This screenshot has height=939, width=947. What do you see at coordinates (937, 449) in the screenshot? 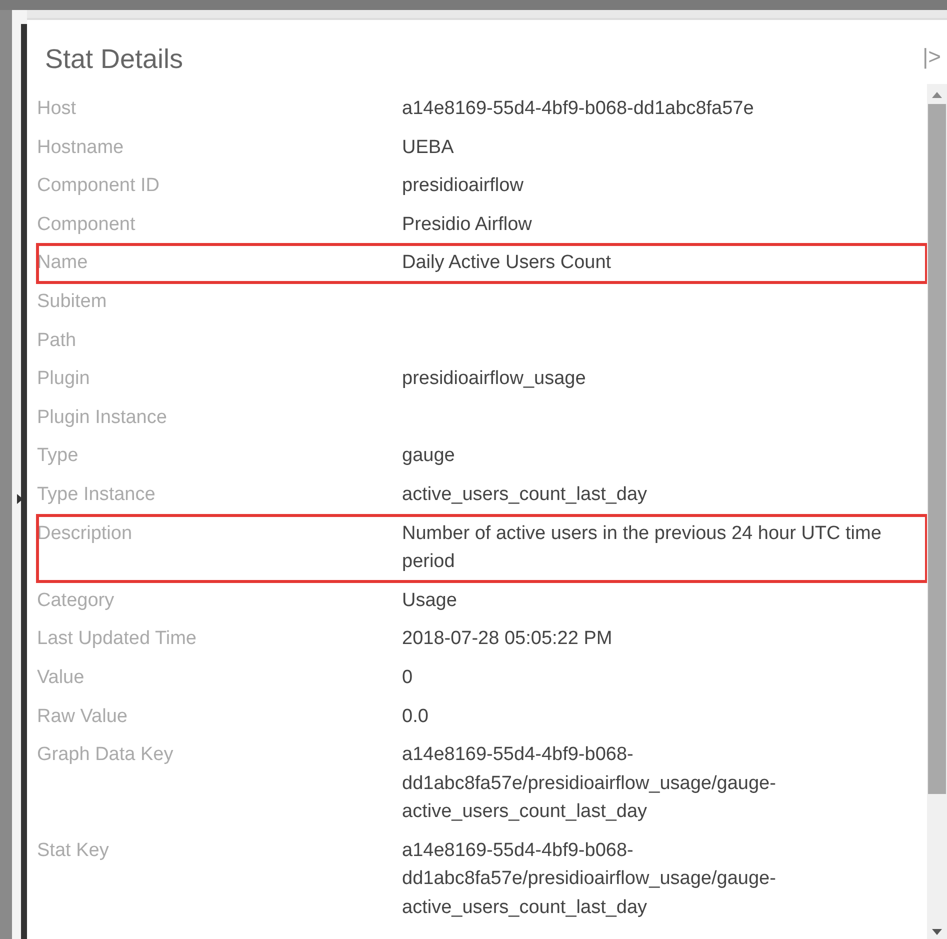
I see `scrollbar-thumb` at bounding box center [937, 449].